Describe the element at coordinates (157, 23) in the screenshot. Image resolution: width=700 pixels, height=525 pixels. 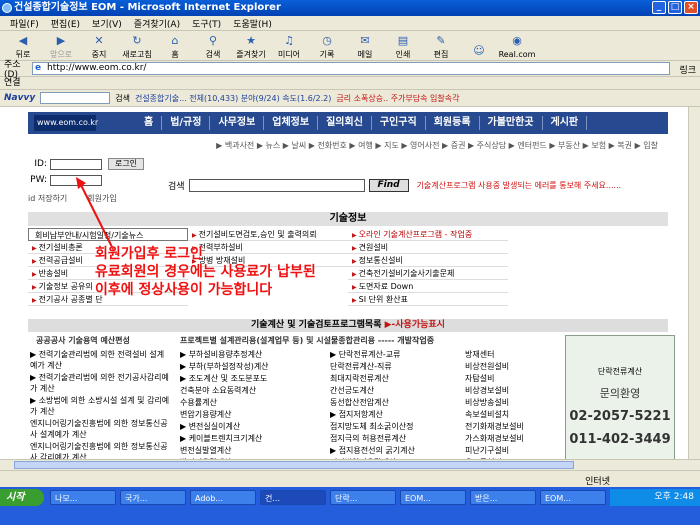
I see `menu-favorites: 즐겨찾기(A)` at that location.